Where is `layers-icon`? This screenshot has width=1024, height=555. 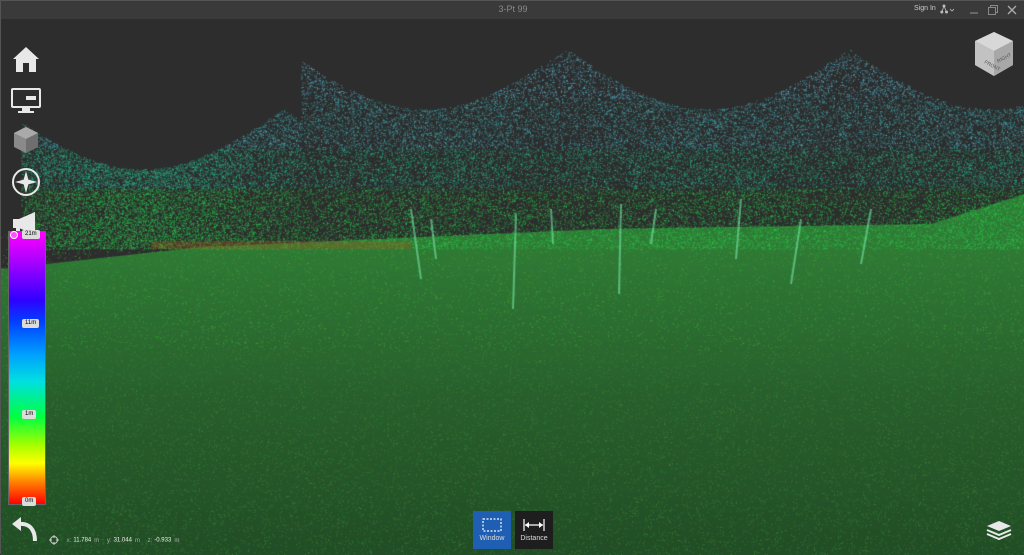 layers-icon is located at coordinates (999, 529).